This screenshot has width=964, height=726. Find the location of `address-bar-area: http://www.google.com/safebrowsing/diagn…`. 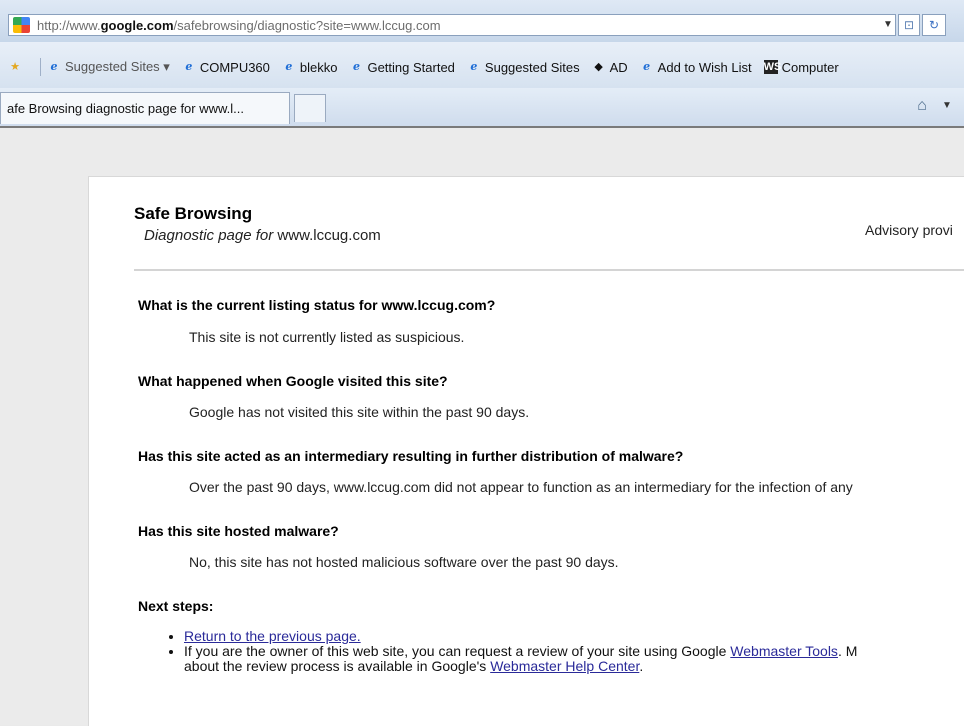

address-bar-area: http://www.google.com/safebrowsing/diagn… is located at coordinates (482, 21).